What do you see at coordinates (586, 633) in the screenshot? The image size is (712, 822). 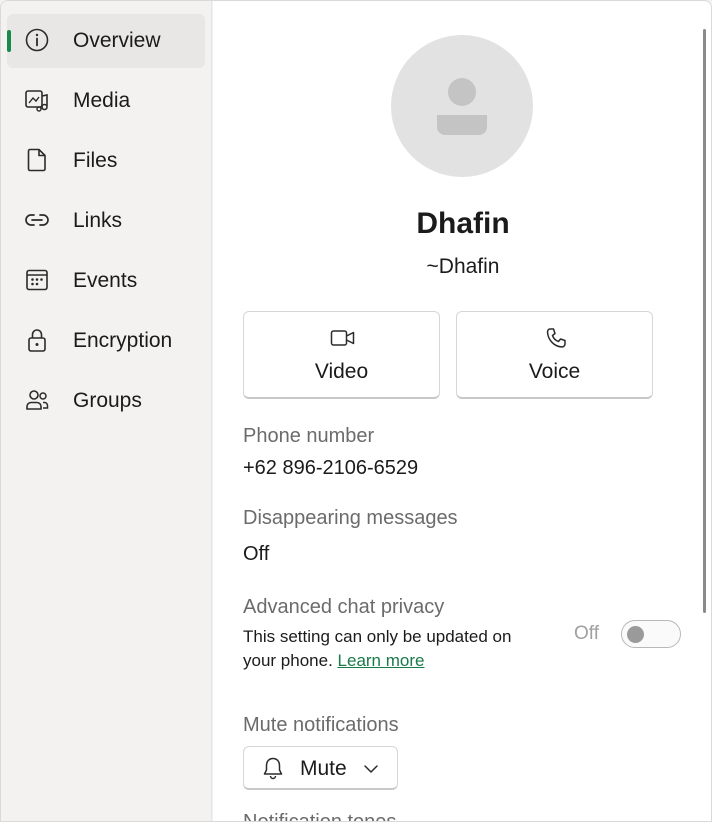 I see `privacy-toggle-state: Off` at bounding box center [586, 633].